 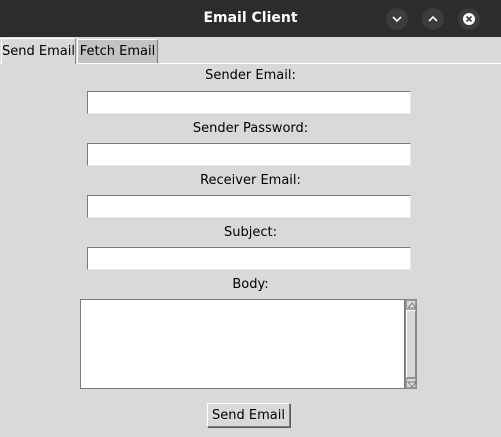 I want to click on title-bar: Email Client, so click(x=250, y=18).